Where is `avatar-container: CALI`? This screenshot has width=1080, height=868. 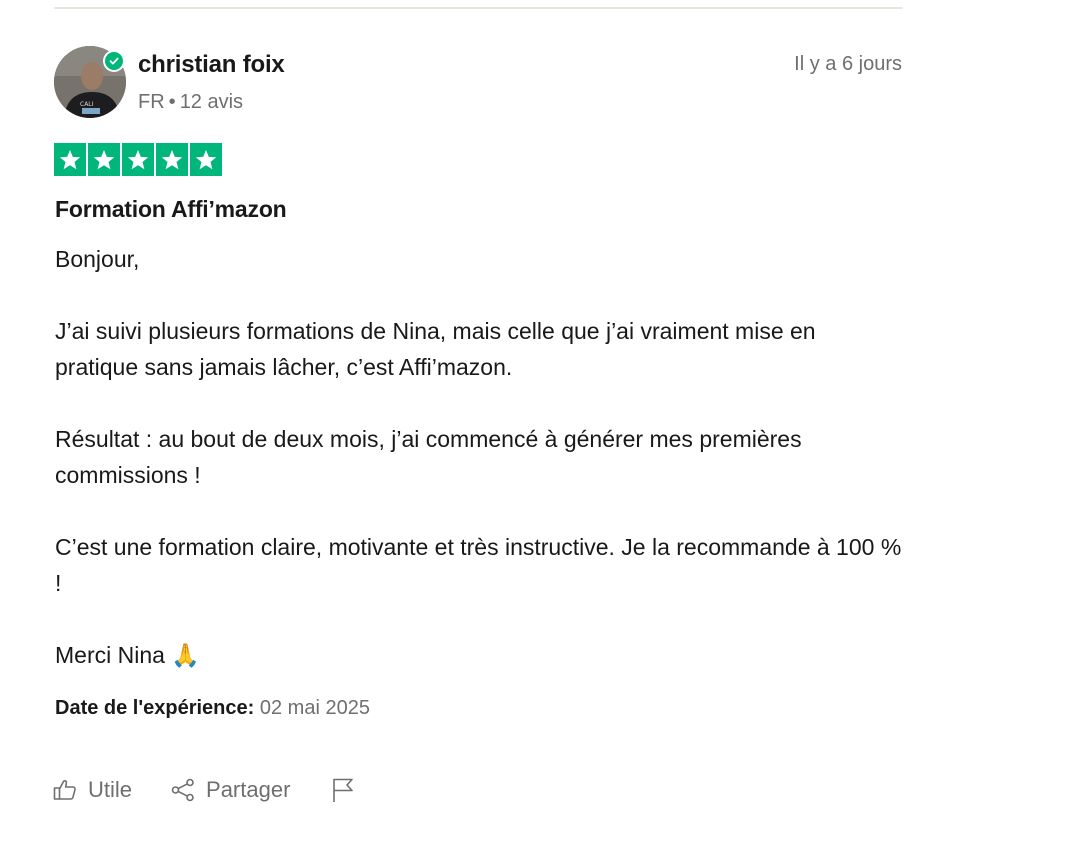 avatar-container: CALI is located at coordinates (90, 82).